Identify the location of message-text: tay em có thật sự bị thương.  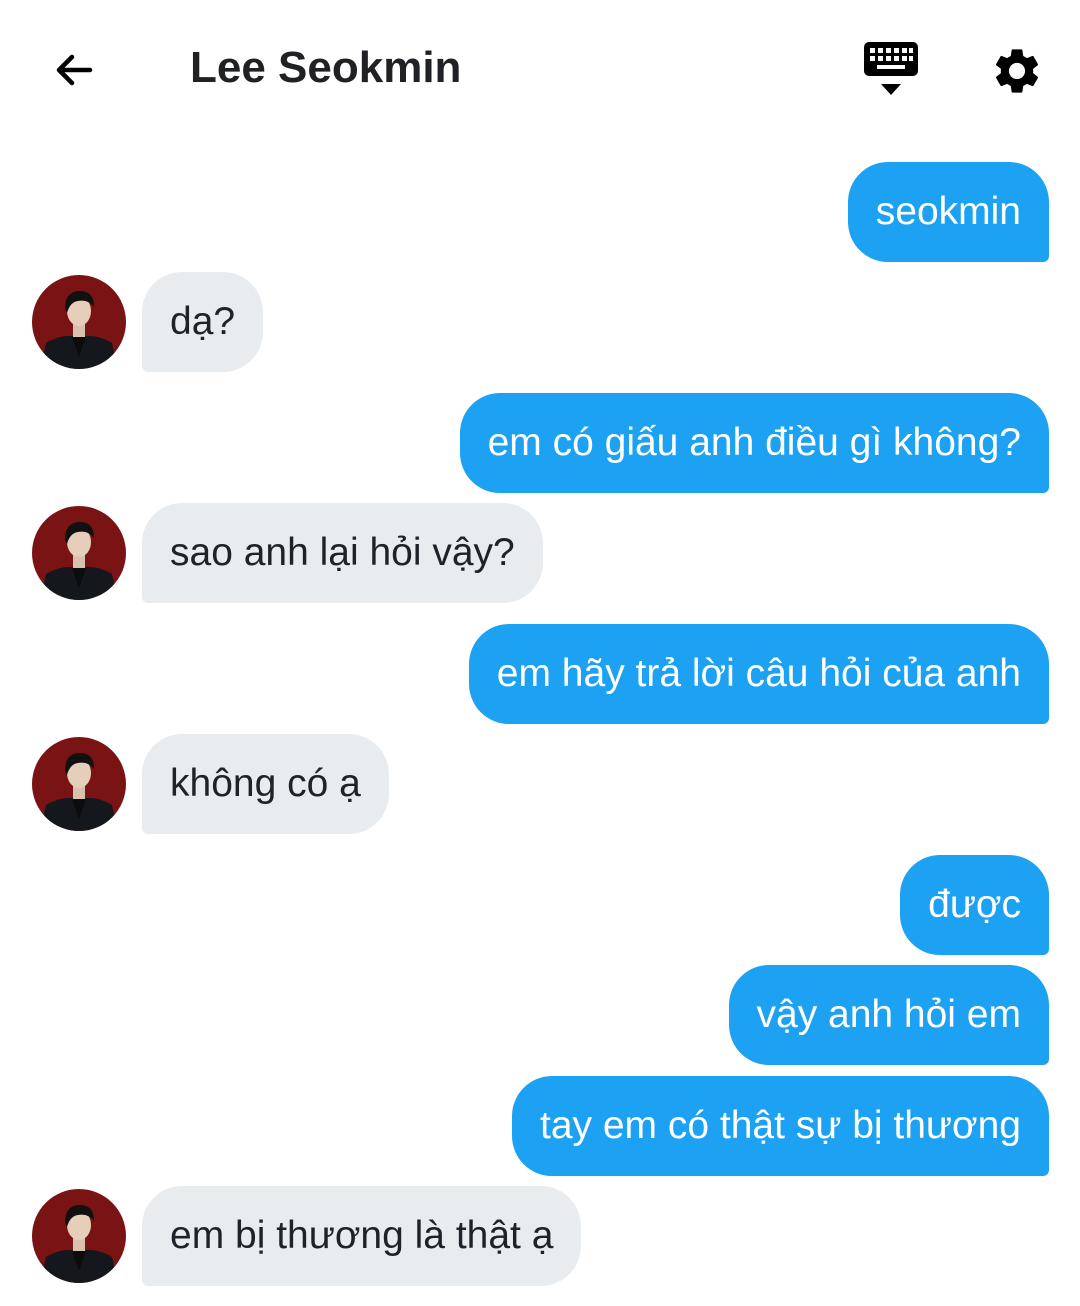
(780, 1125).